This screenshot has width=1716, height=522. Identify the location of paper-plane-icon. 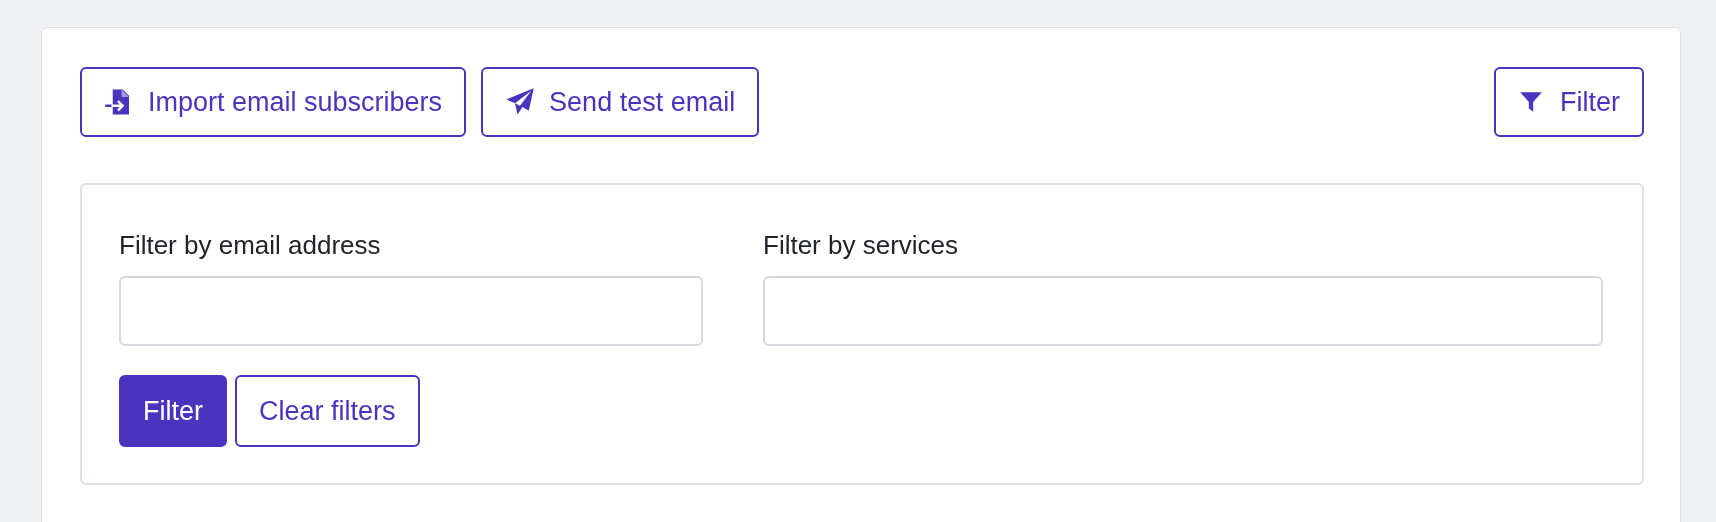
(520, 102).